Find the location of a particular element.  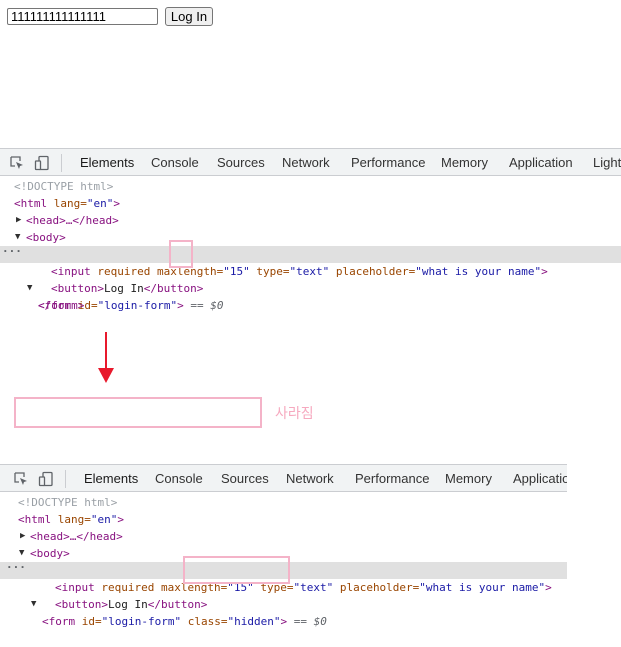

tree-line-form-selected: ··· ▼ <form id="login-form"> == $0 is located at coordinates (310, 277).